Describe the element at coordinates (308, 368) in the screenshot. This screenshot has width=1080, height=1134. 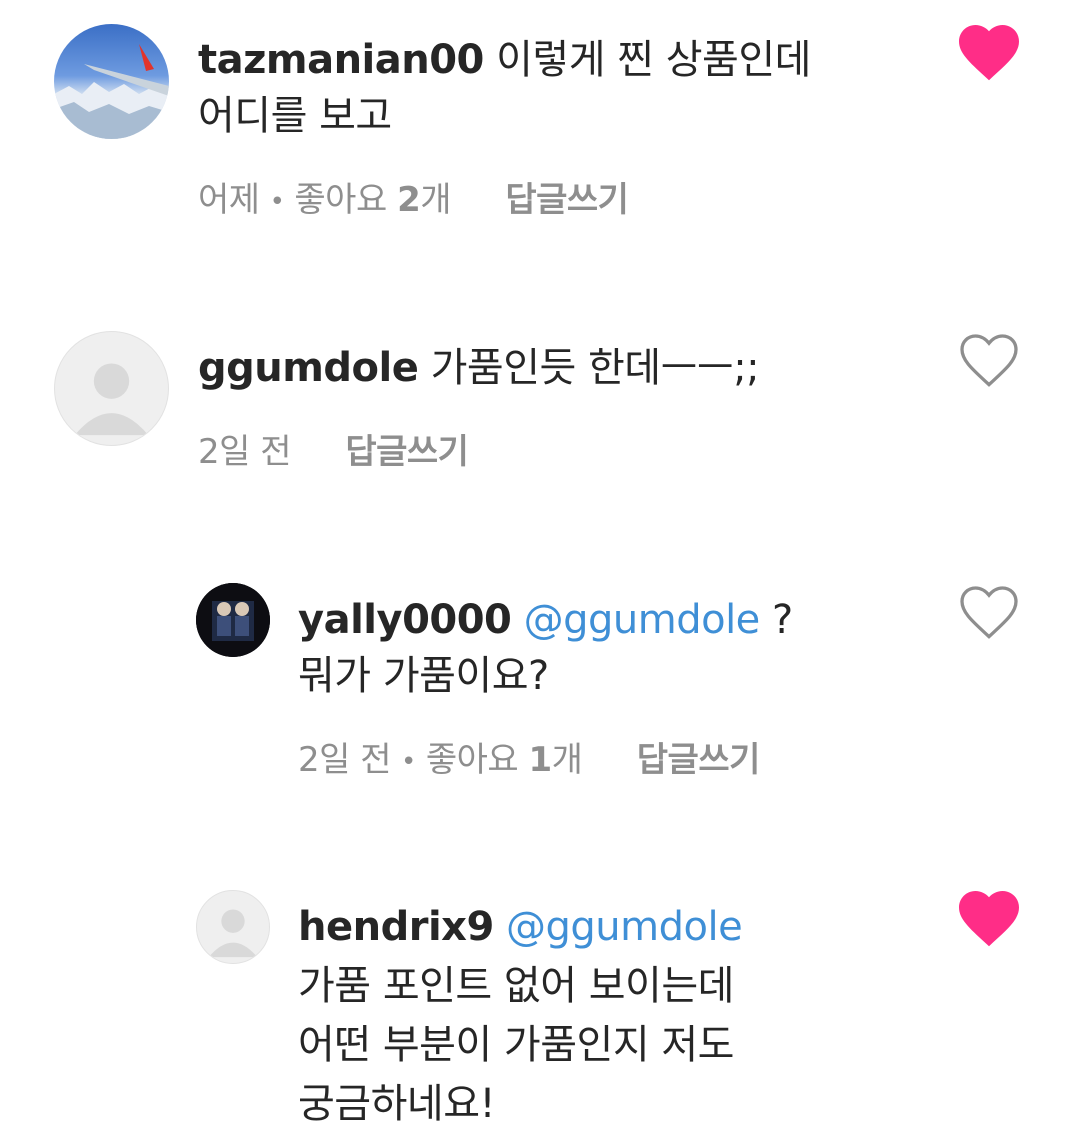
I see `comment-username: ggumdole` at that location.